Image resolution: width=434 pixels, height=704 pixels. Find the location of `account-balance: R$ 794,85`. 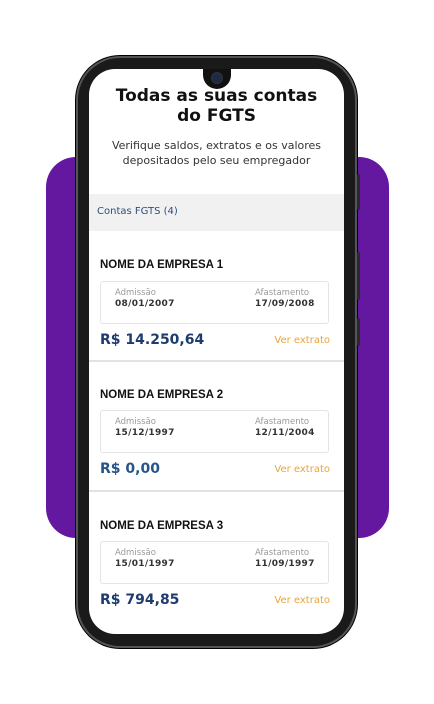

account-balance: R$ 794,85 is located at coordinates (140, 600).